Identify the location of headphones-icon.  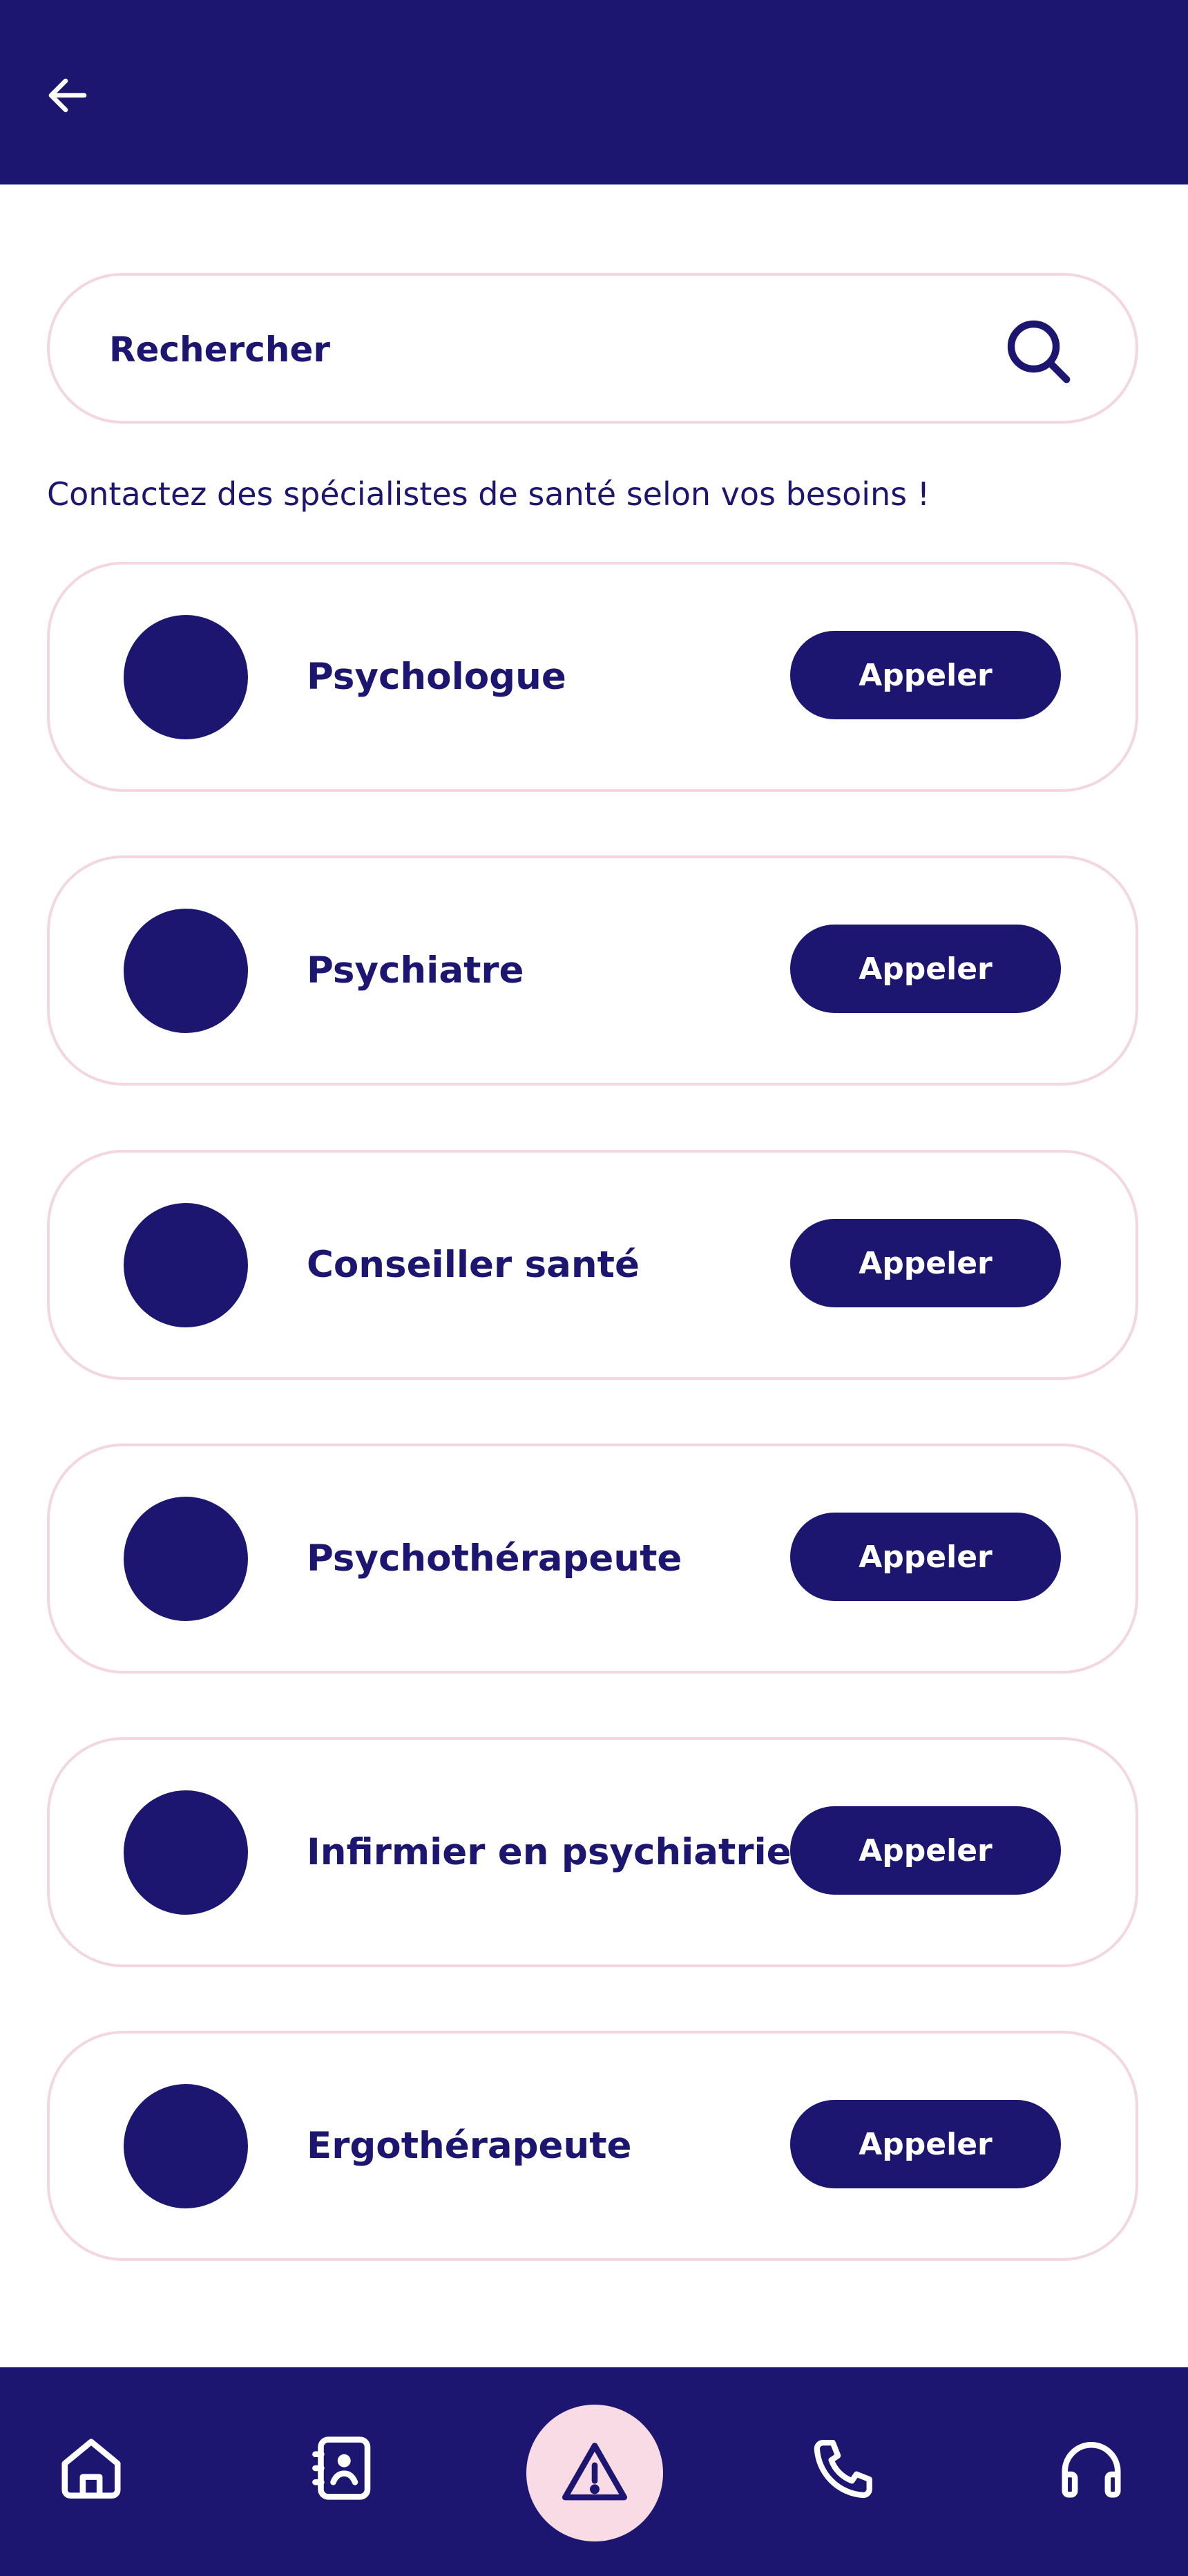
(1091, 2469).